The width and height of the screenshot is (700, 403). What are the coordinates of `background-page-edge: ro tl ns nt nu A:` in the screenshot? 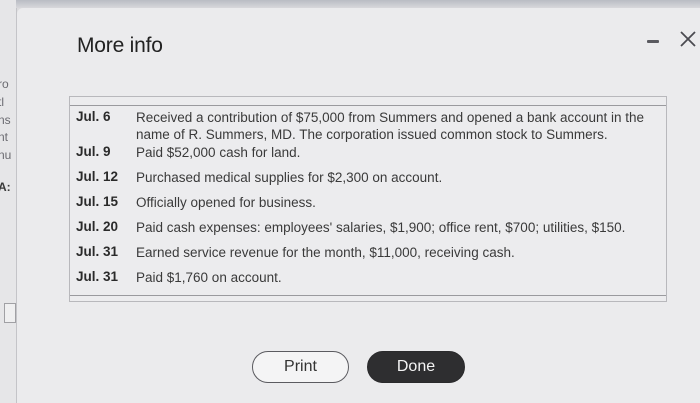 It's located at (8, 201).